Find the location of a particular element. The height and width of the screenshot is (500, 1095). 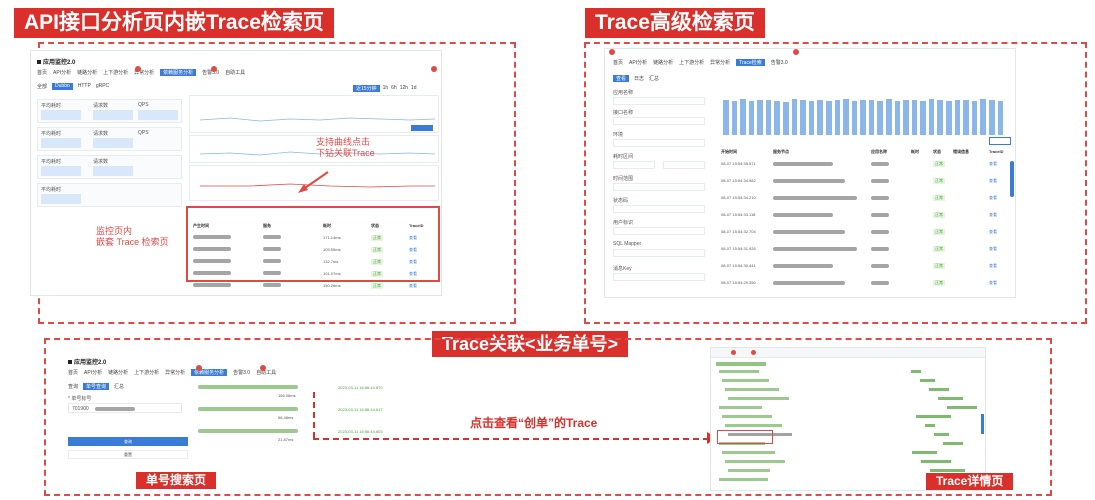

nav-item-active: 依赖服务分析 is located at coordinates (178, 72).